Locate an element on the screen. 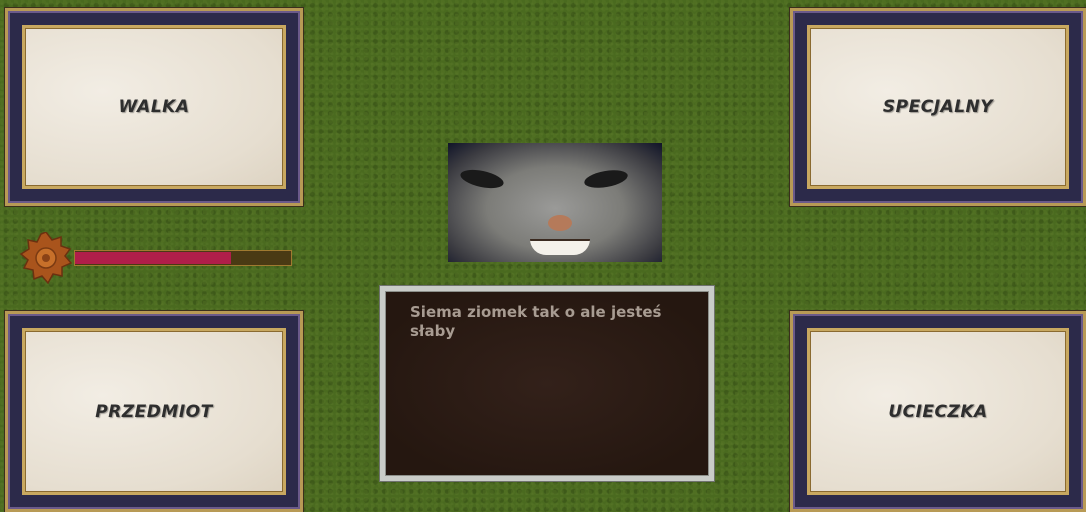  special-button: SPECJALNY is located at coordinates (938, 107).